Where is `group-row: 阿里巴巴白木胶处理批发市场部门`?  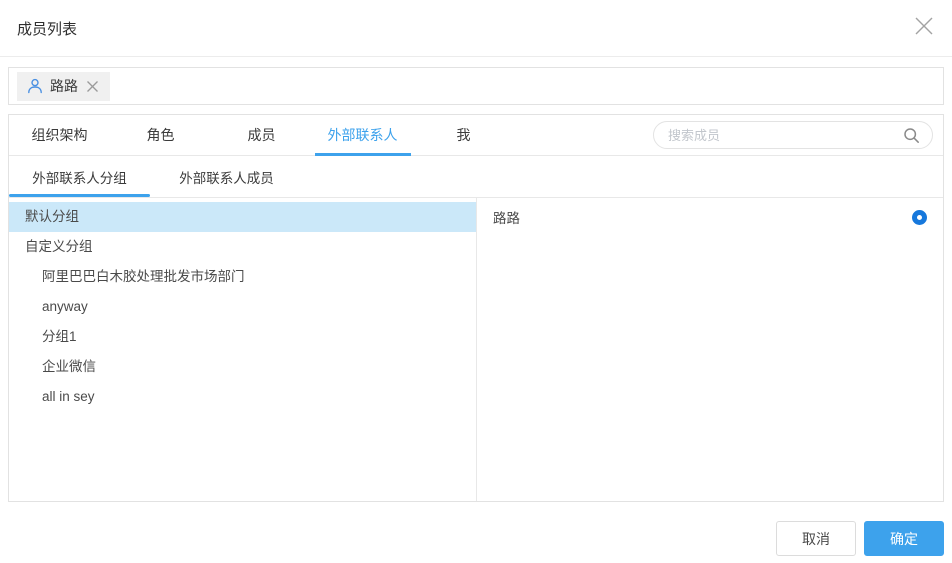
group-row: 阿里巴巴白木胶处理批发市场部门 is located at coordinates (242, 277).